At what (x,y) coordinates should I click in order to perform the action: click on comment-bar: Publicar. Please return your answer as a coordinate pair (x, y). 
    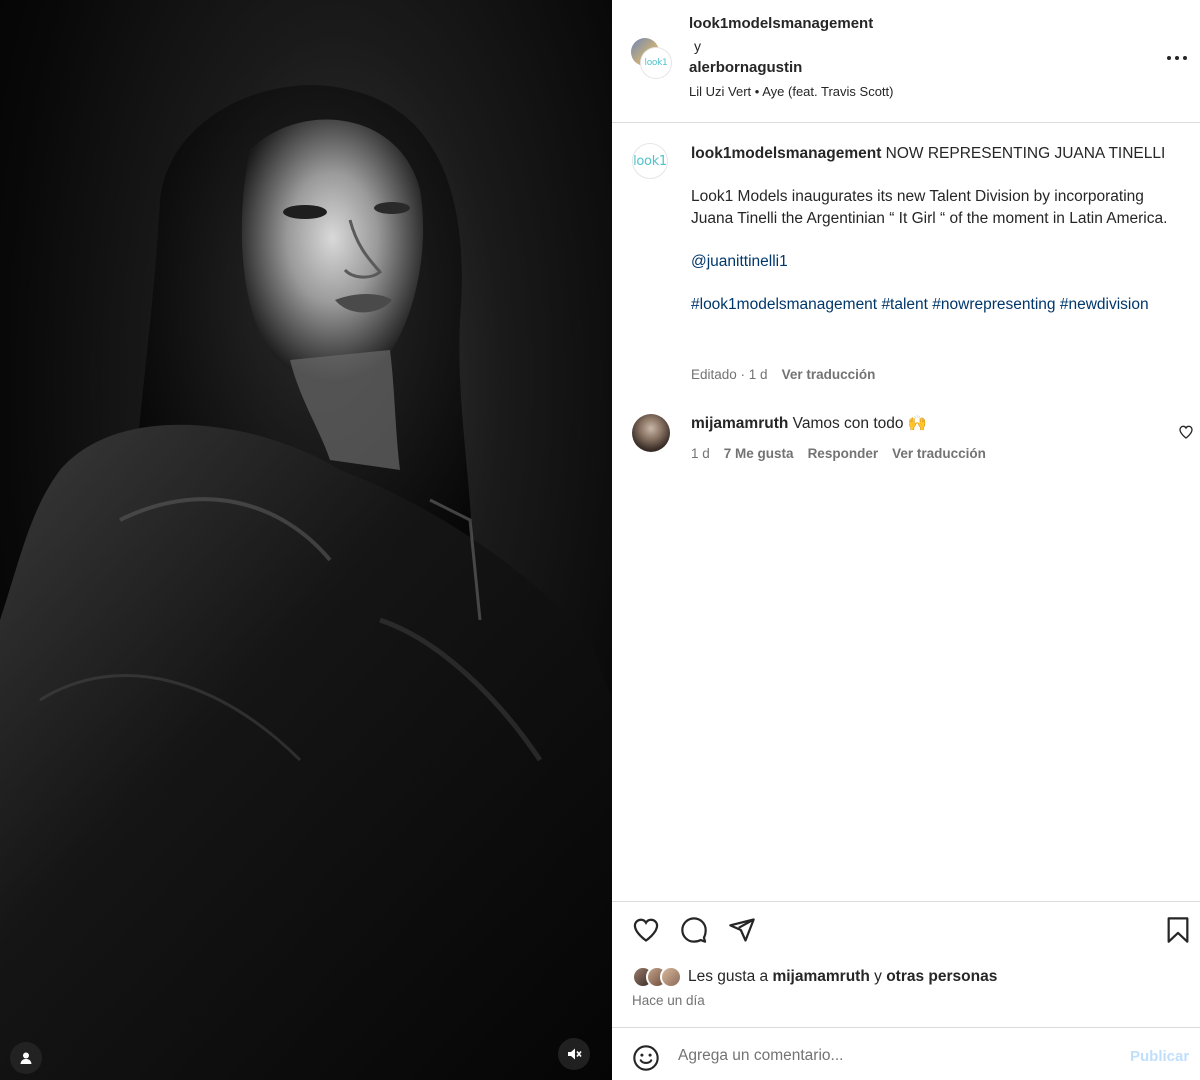
    Looking at the image, I should click on (906, 1054).